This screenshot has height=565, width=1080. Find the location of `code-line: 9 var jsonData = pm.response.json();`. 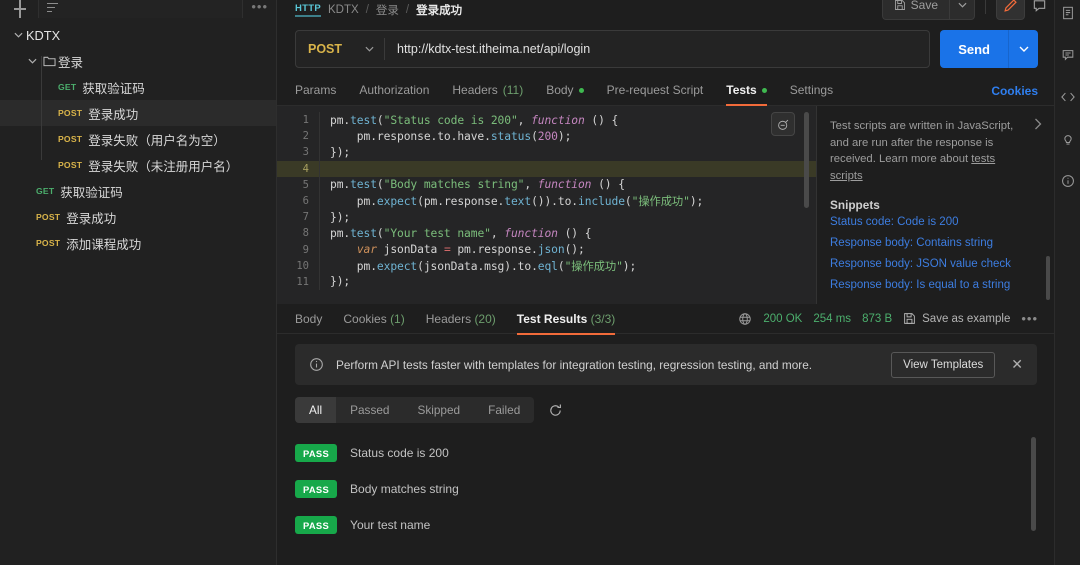

code-line: 9 var jsonData = pm.response.json(); is located at coordinates (547, 249).